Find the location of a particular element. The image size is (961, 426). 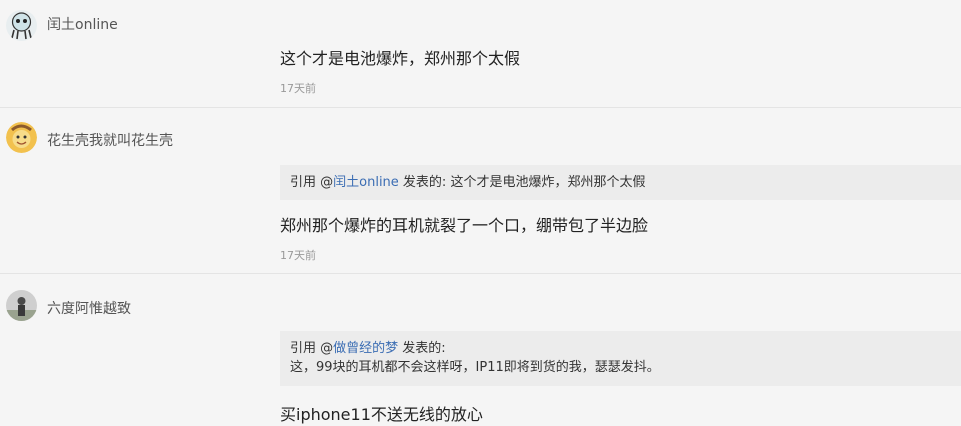

quote-block: 引用 @闰土online 发表的: 这个才是电池爆炸，郑州那个太假 is located at coordinates (620, 182).